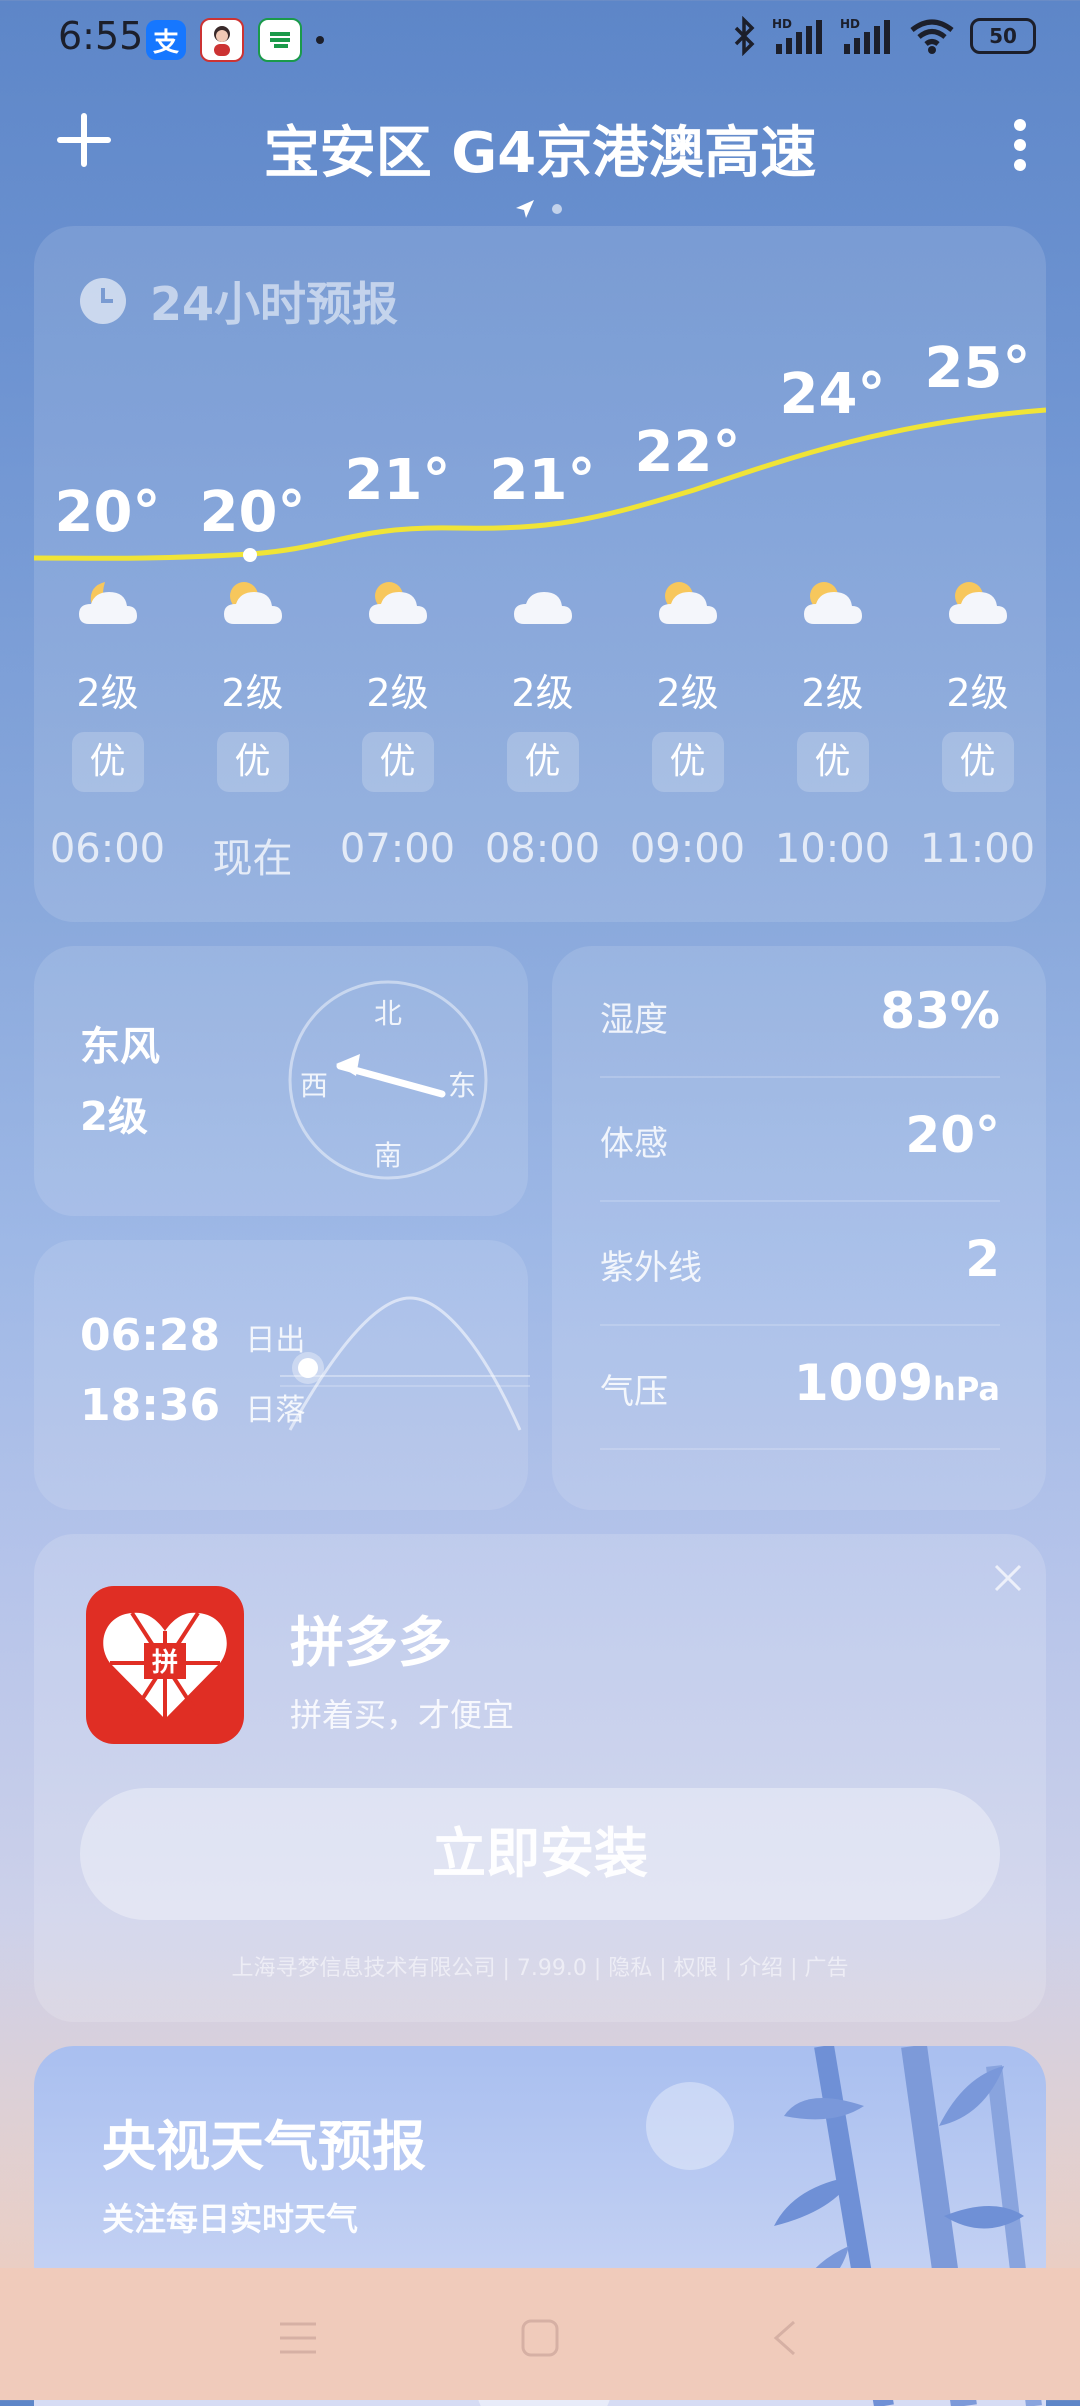 This screenshot has width=1080, height=2406. Describe the element at coordinates (107, 849) in the screenshot. I see `hour-time: 06:00` at that location.